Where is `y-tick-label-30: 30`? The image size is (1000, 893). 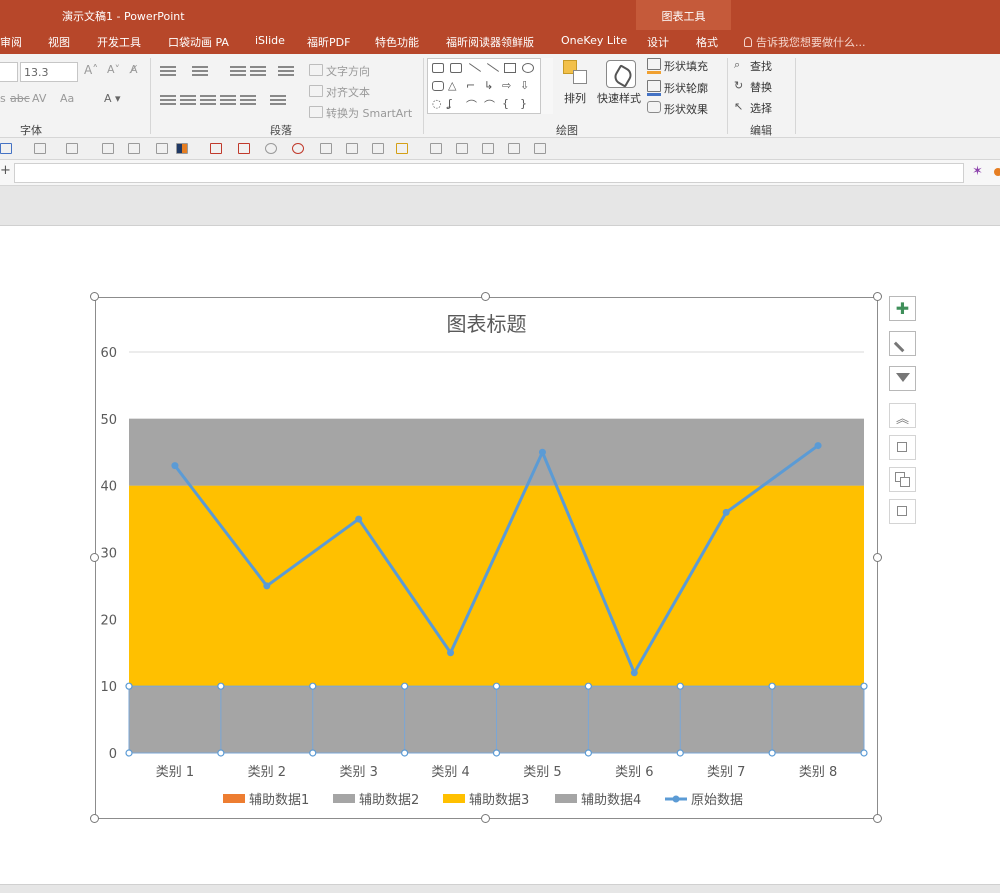 y-tick-label-30: 30 is located at coordinates (108, 554).